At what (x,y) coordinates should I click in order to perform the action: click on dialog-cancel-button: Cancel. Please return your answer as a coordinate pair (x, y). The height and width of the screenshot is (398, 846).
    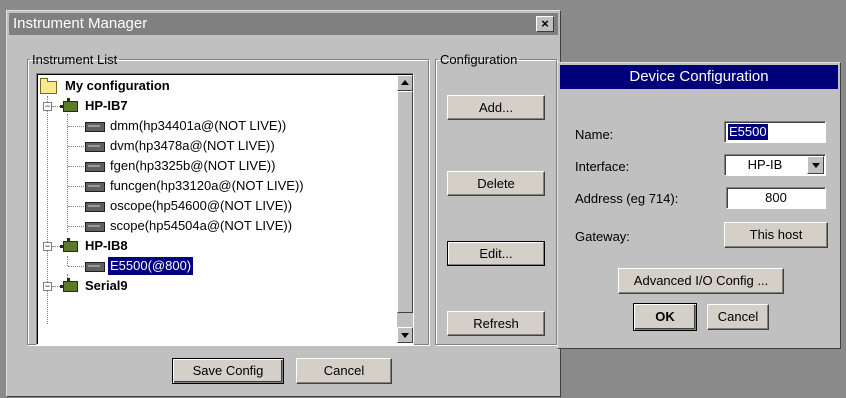
    Looking at the image, I should click on (738, 317).